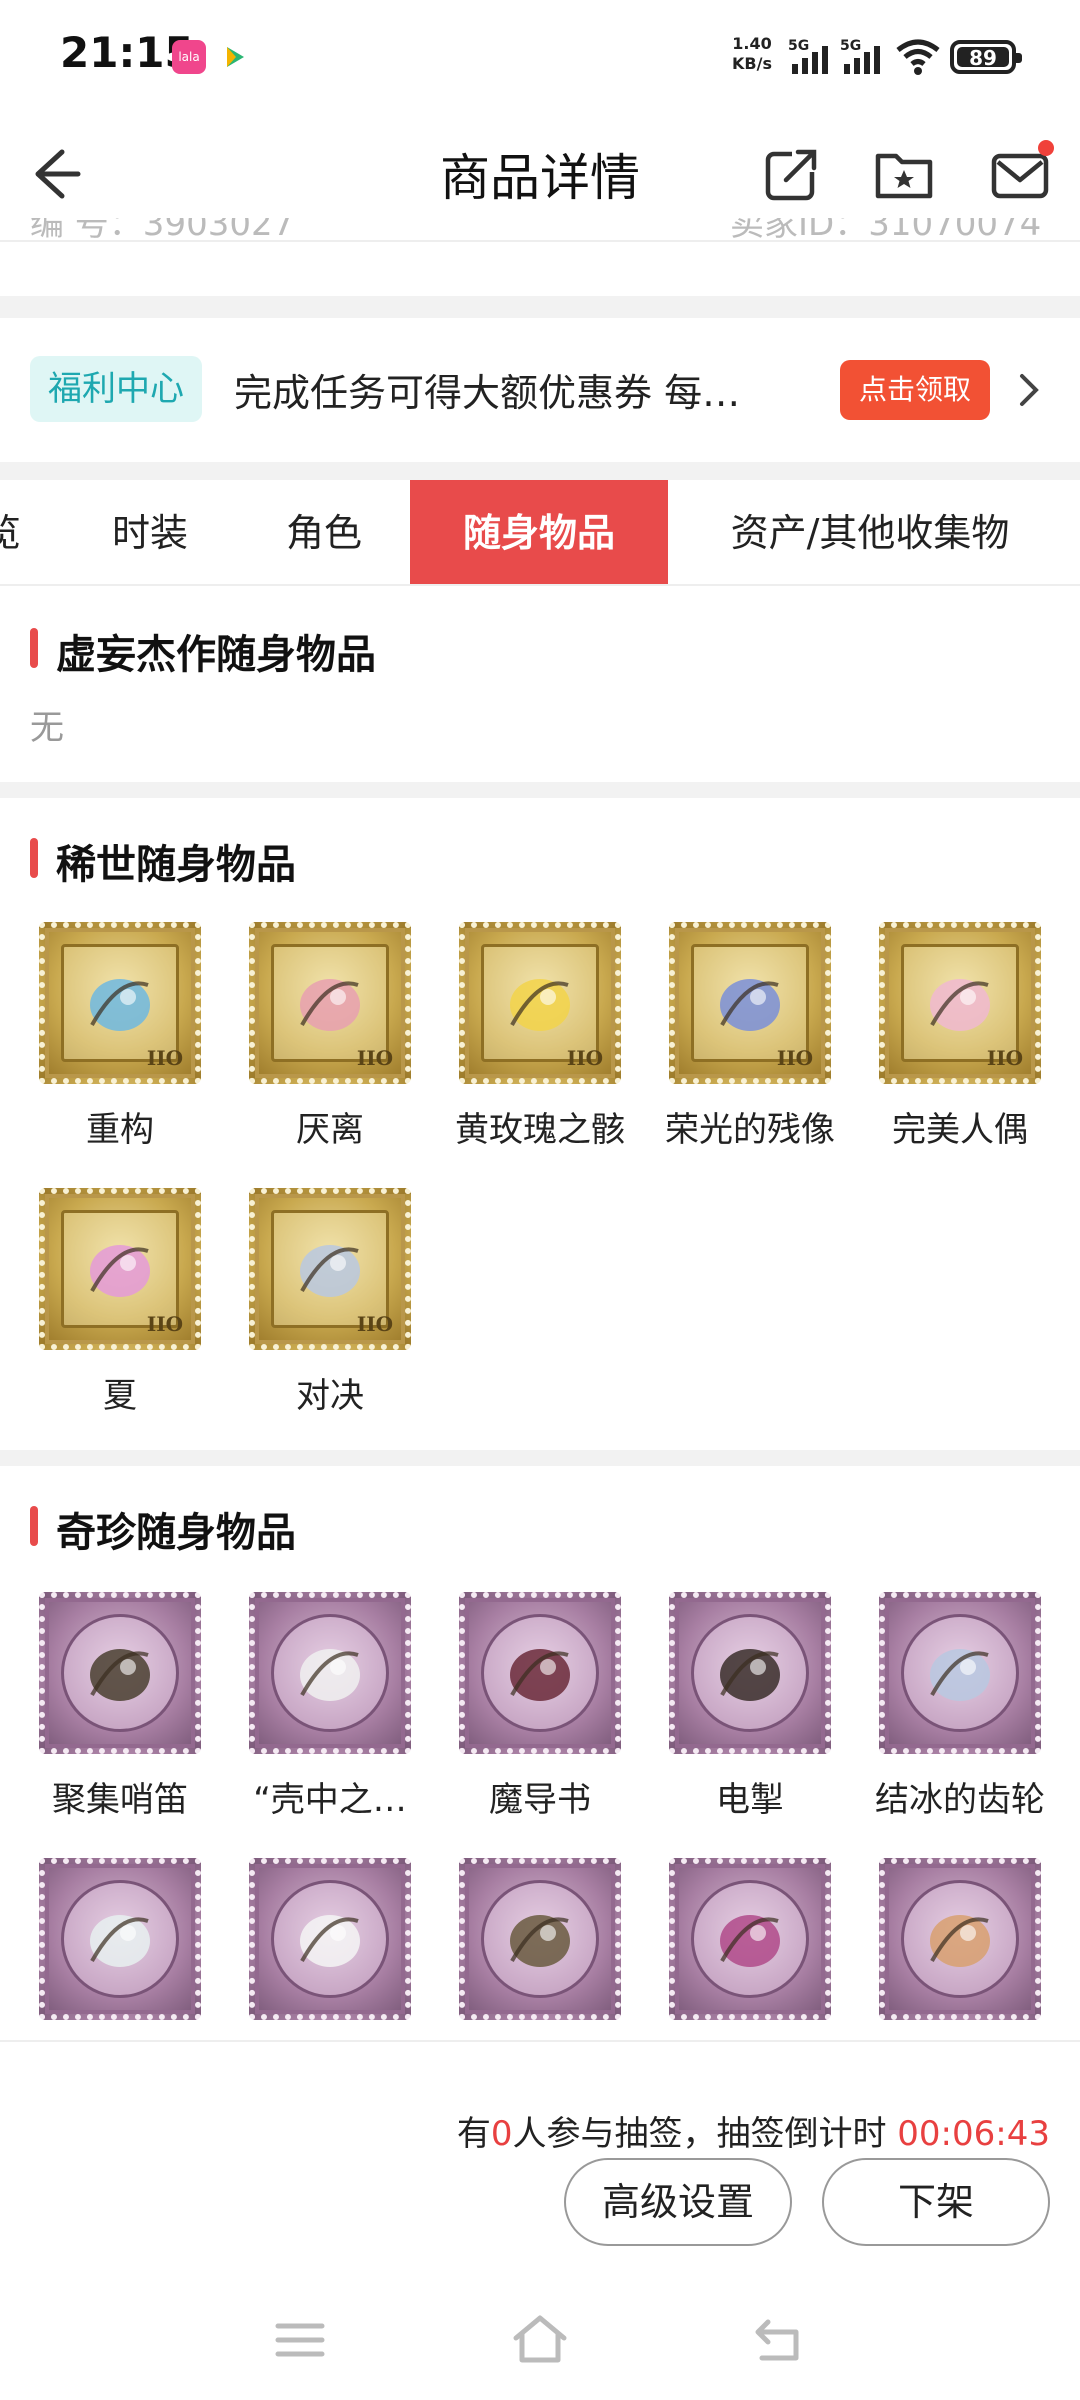  Describe the element at coordinates (750, 1003) in the screenshot. I see `mask-stamp-icon: IIO` at that location.